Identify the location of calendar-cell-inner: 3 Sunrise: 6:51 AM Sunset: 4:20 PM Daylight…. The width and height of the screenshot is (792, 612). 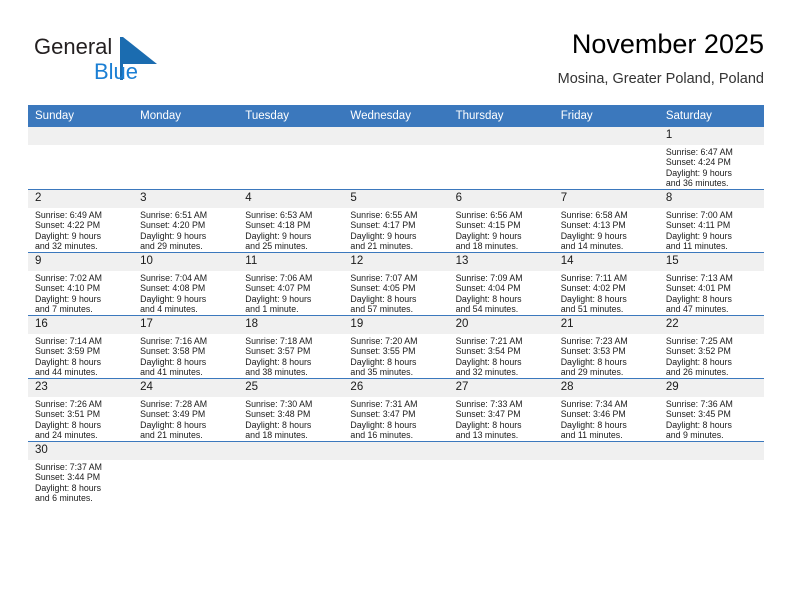
(186, 221).